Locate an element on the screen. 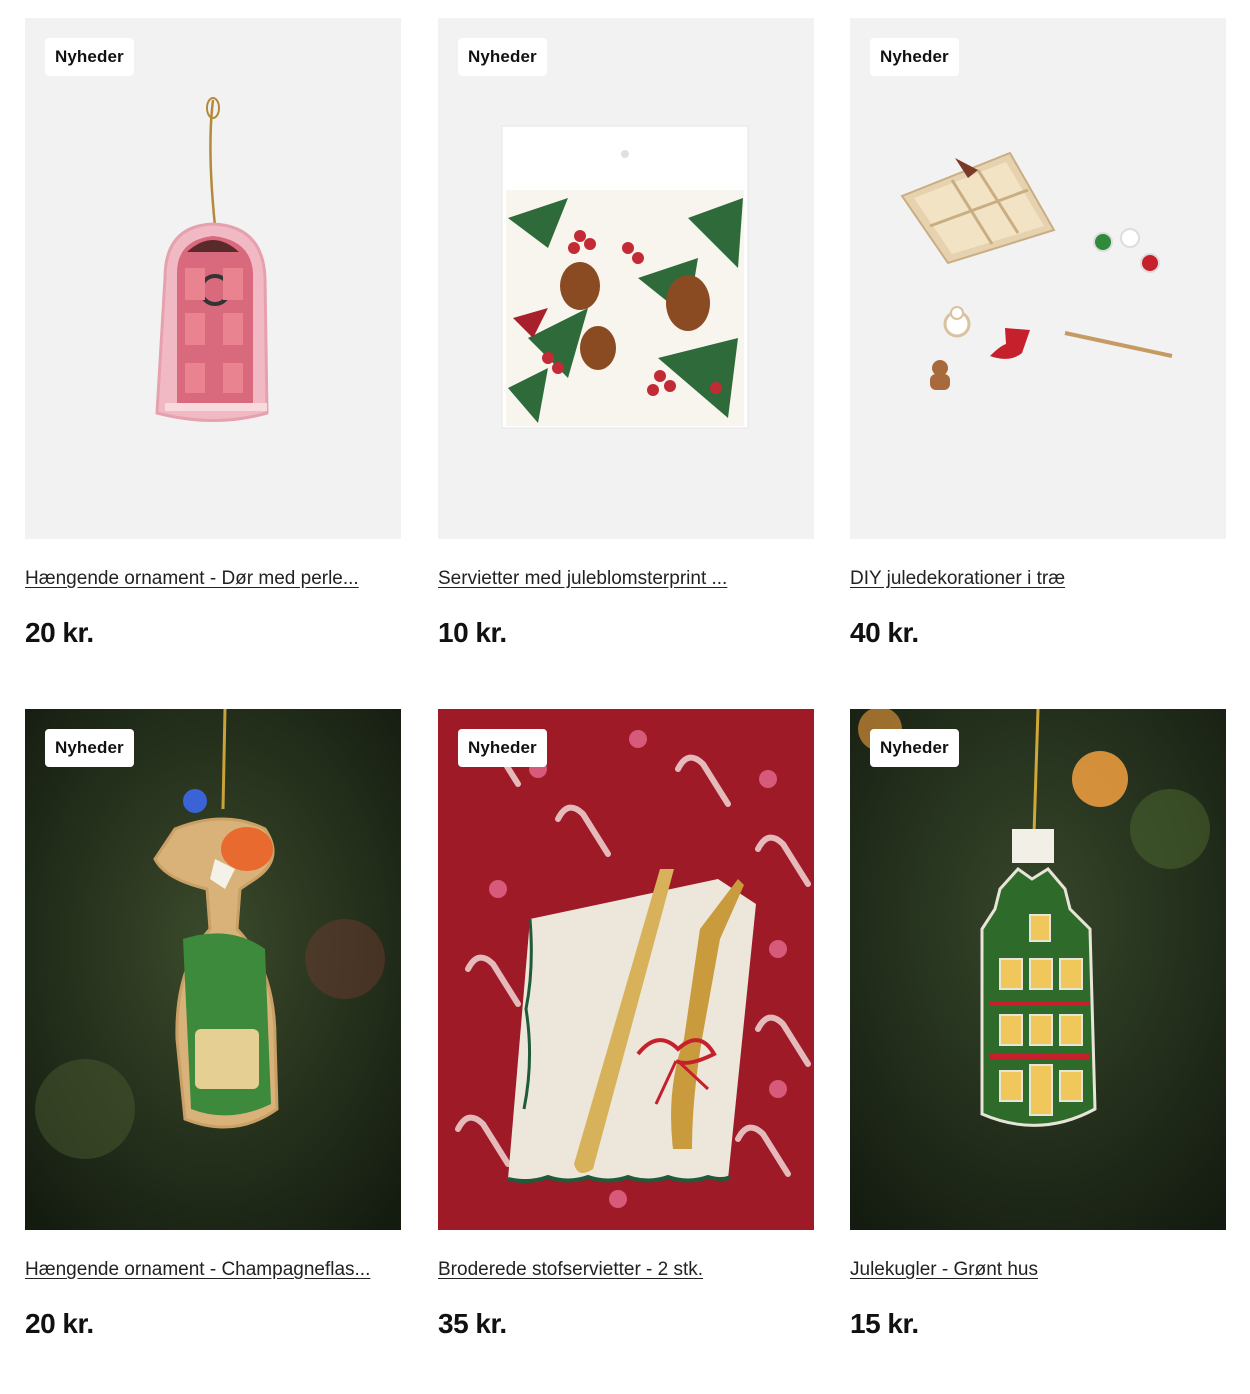 The width and height of the screenshot is (1250, 1394). product-title-link: DIY juledekorationer i træ is located at coordinates (1038, 579).